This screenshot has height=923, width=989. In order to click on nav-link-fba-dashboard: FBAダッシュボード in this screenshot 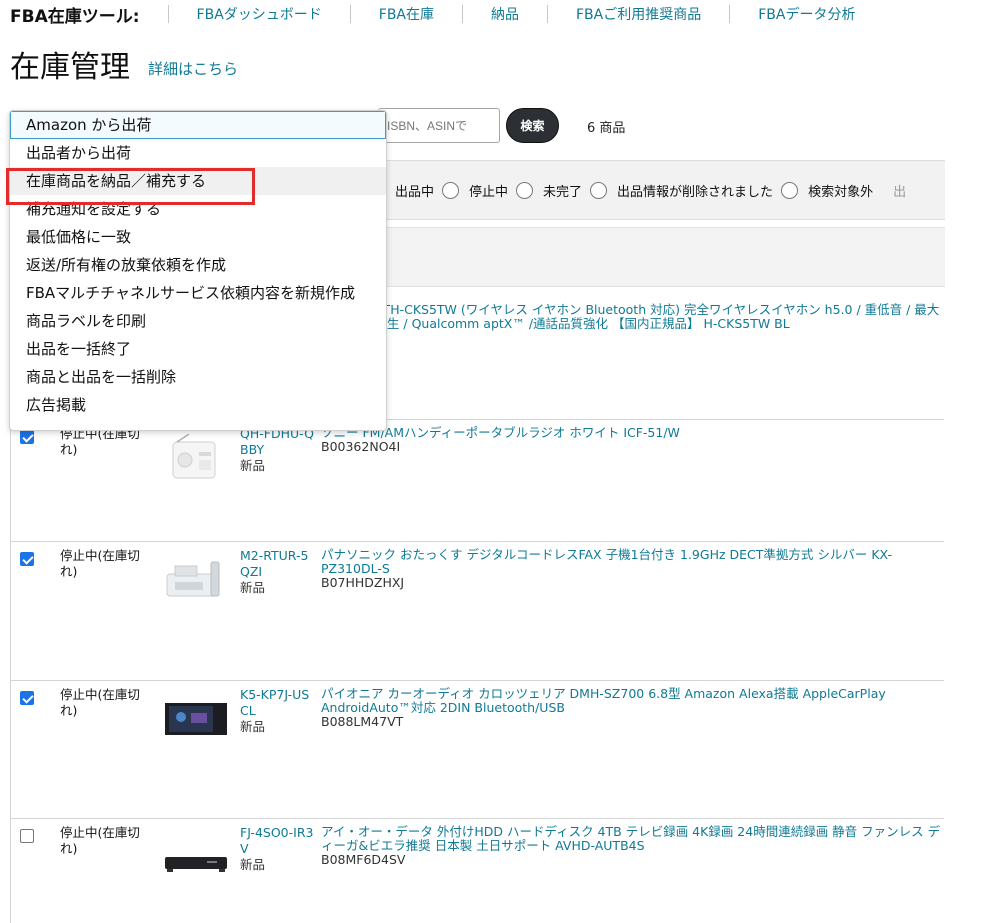, I will do `click(259, 14)`.